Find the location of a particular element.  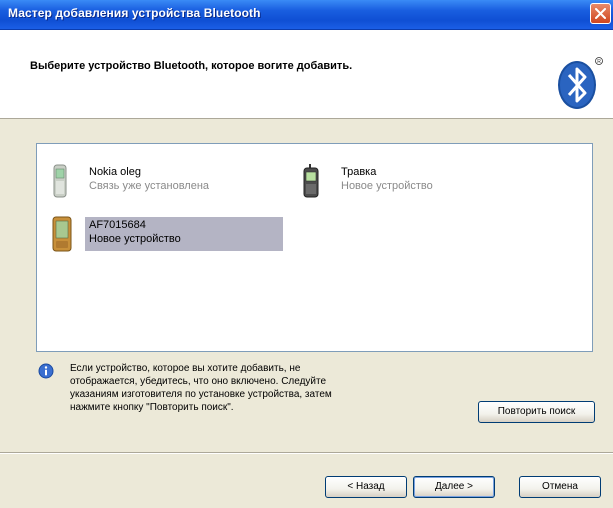

device-name: AF7015684 is located at coordinates (117, 225).